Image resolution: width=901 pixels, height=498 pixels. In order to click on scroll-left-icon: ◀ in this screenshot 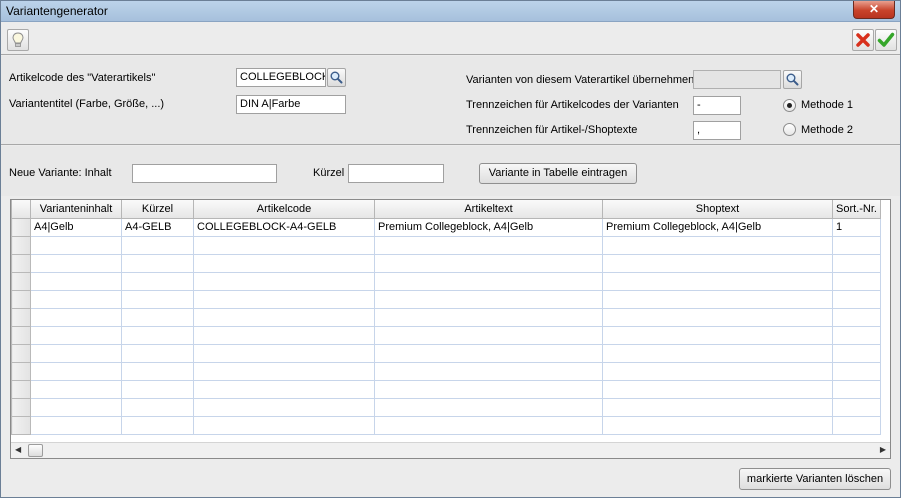, I will do `click(18, 449)`.